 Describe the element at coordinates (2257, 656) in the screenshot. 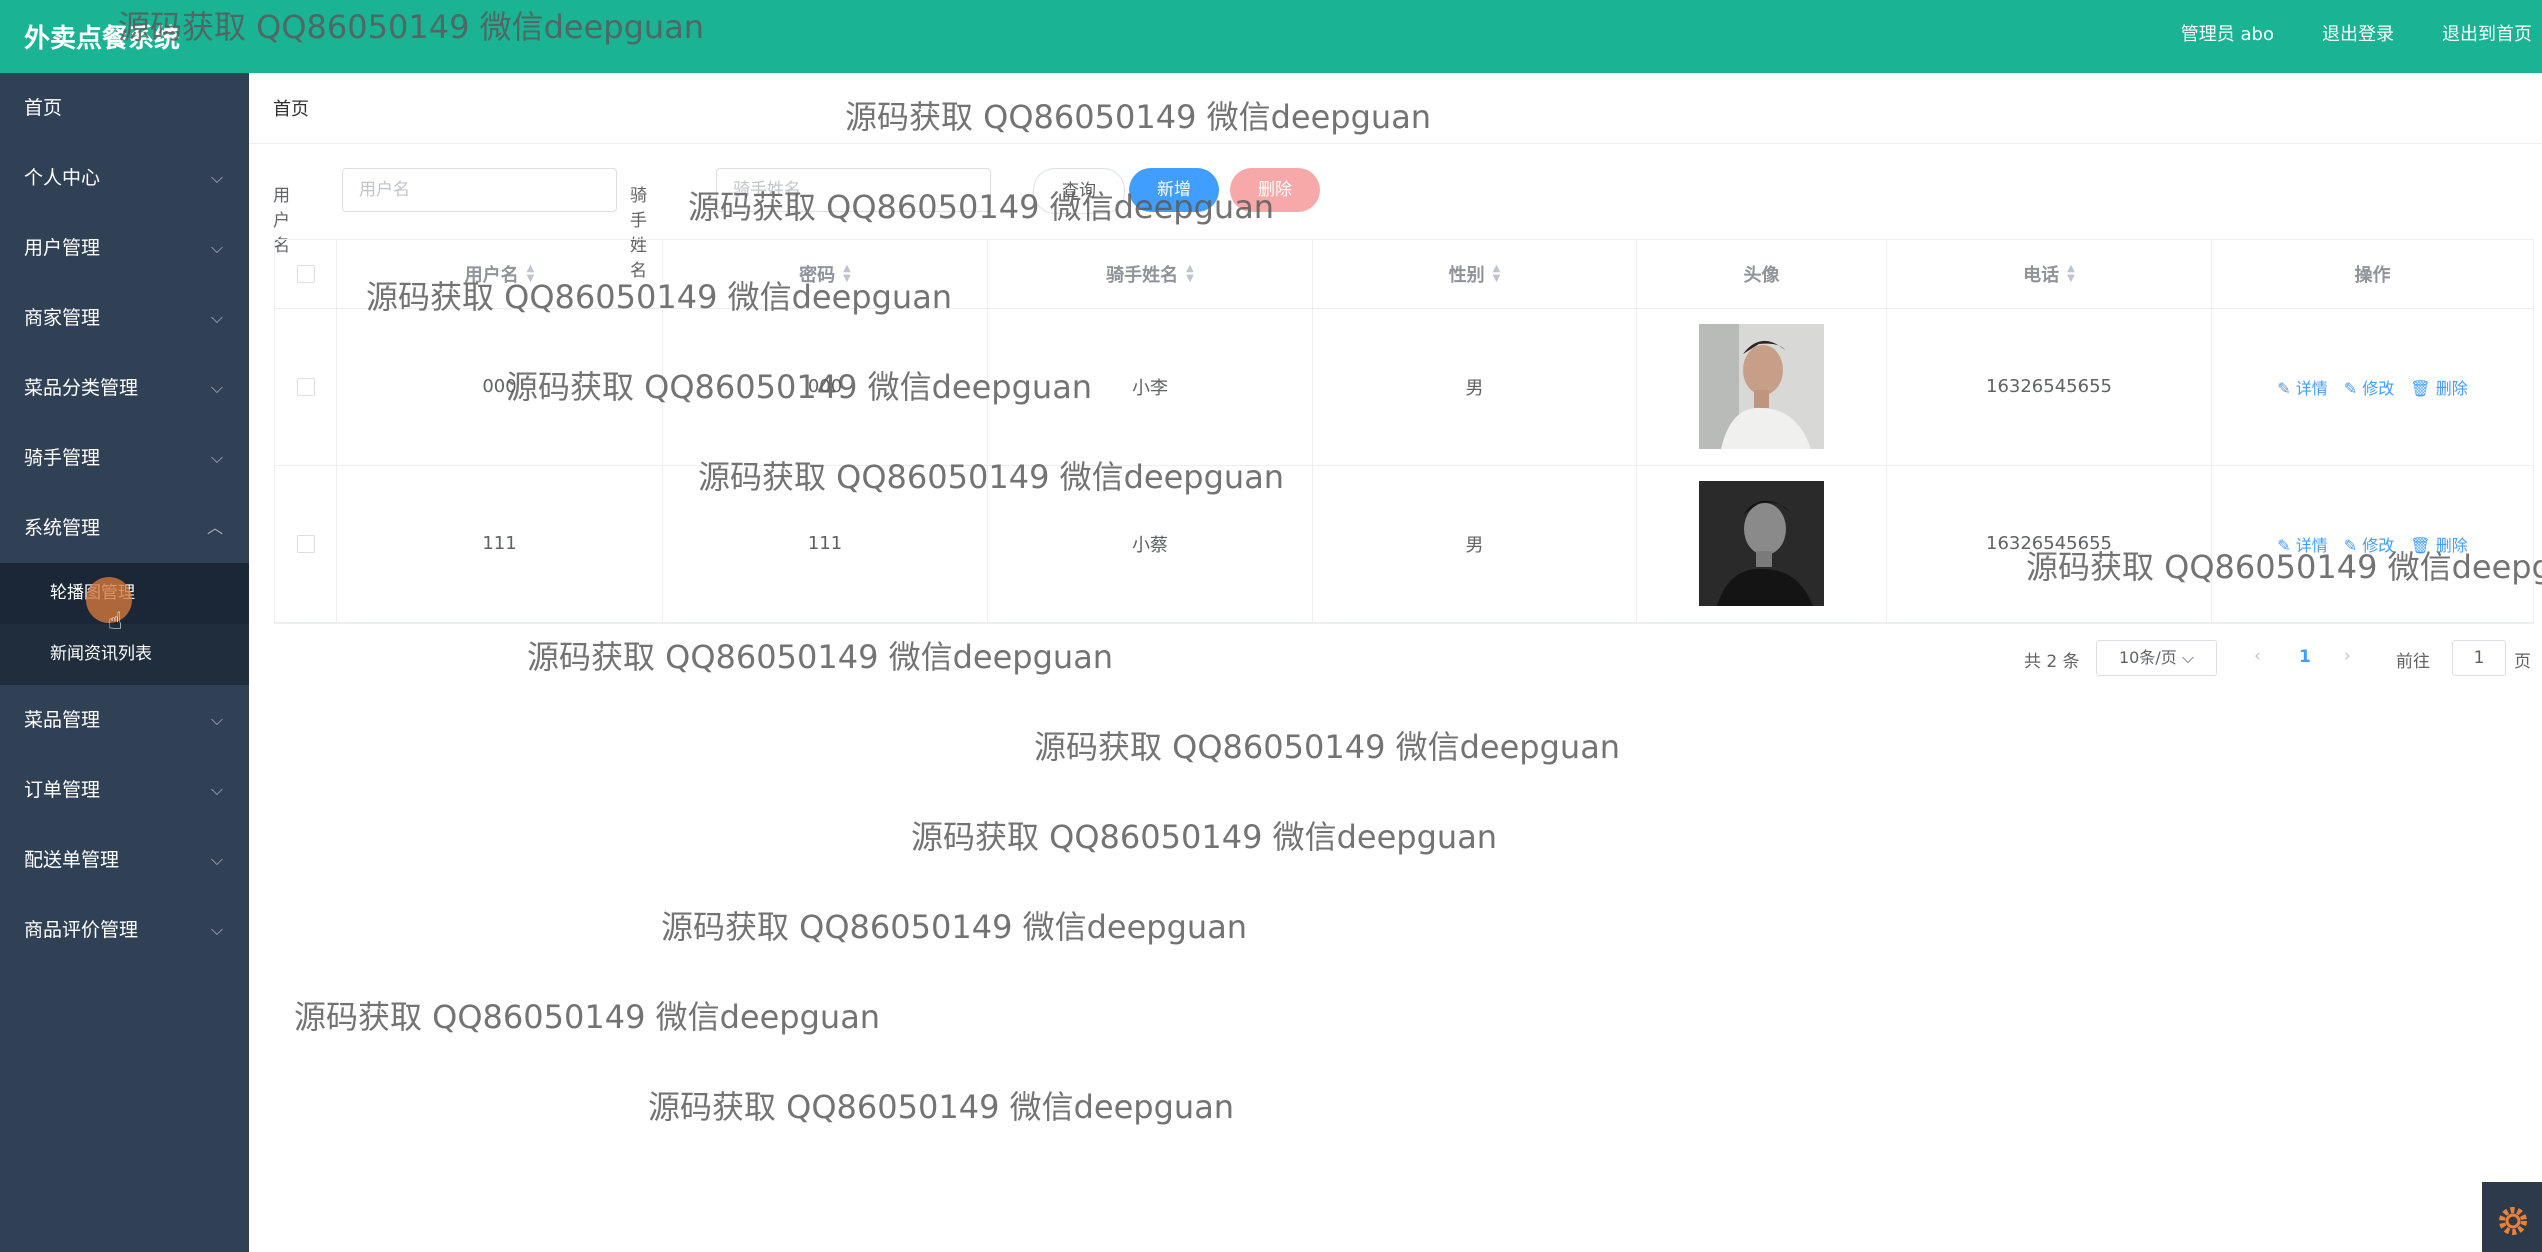

I see `prev-page-icon: ‹` at that location.